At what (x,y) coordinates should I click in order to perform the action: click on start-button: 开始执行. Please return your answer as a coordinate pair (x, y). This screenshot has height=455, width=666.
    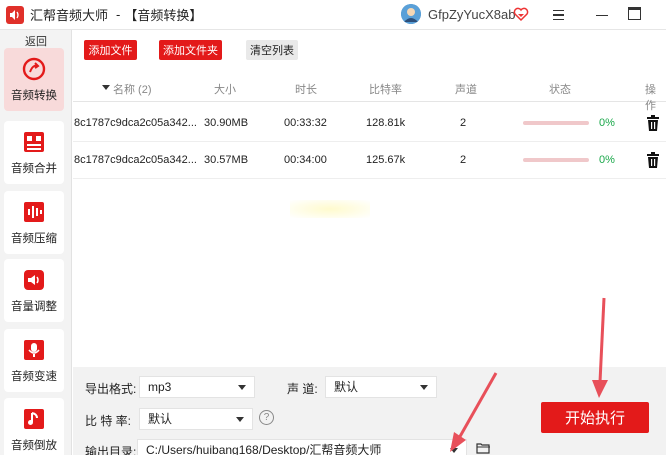
    Looking at the image, I should click on (595, 417).